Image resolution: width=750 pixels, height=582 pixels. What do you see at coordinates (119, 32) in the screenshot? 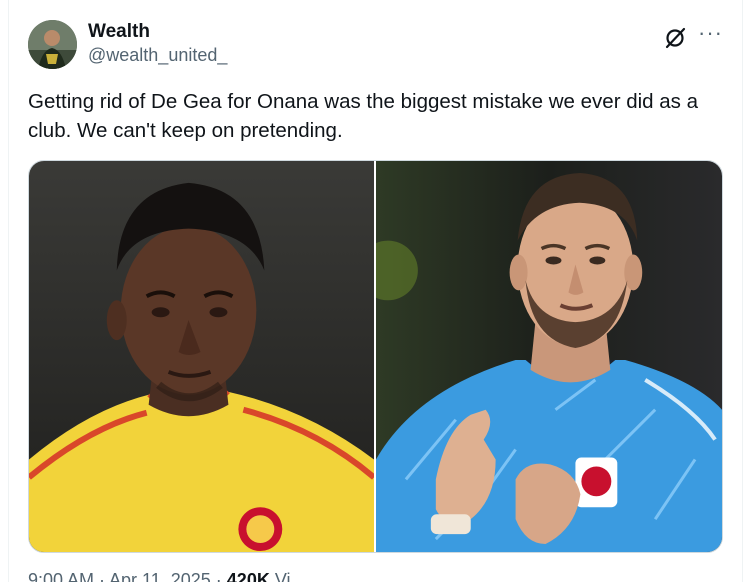
I see `author-name: Wealth` at bounding box center [119, 32].